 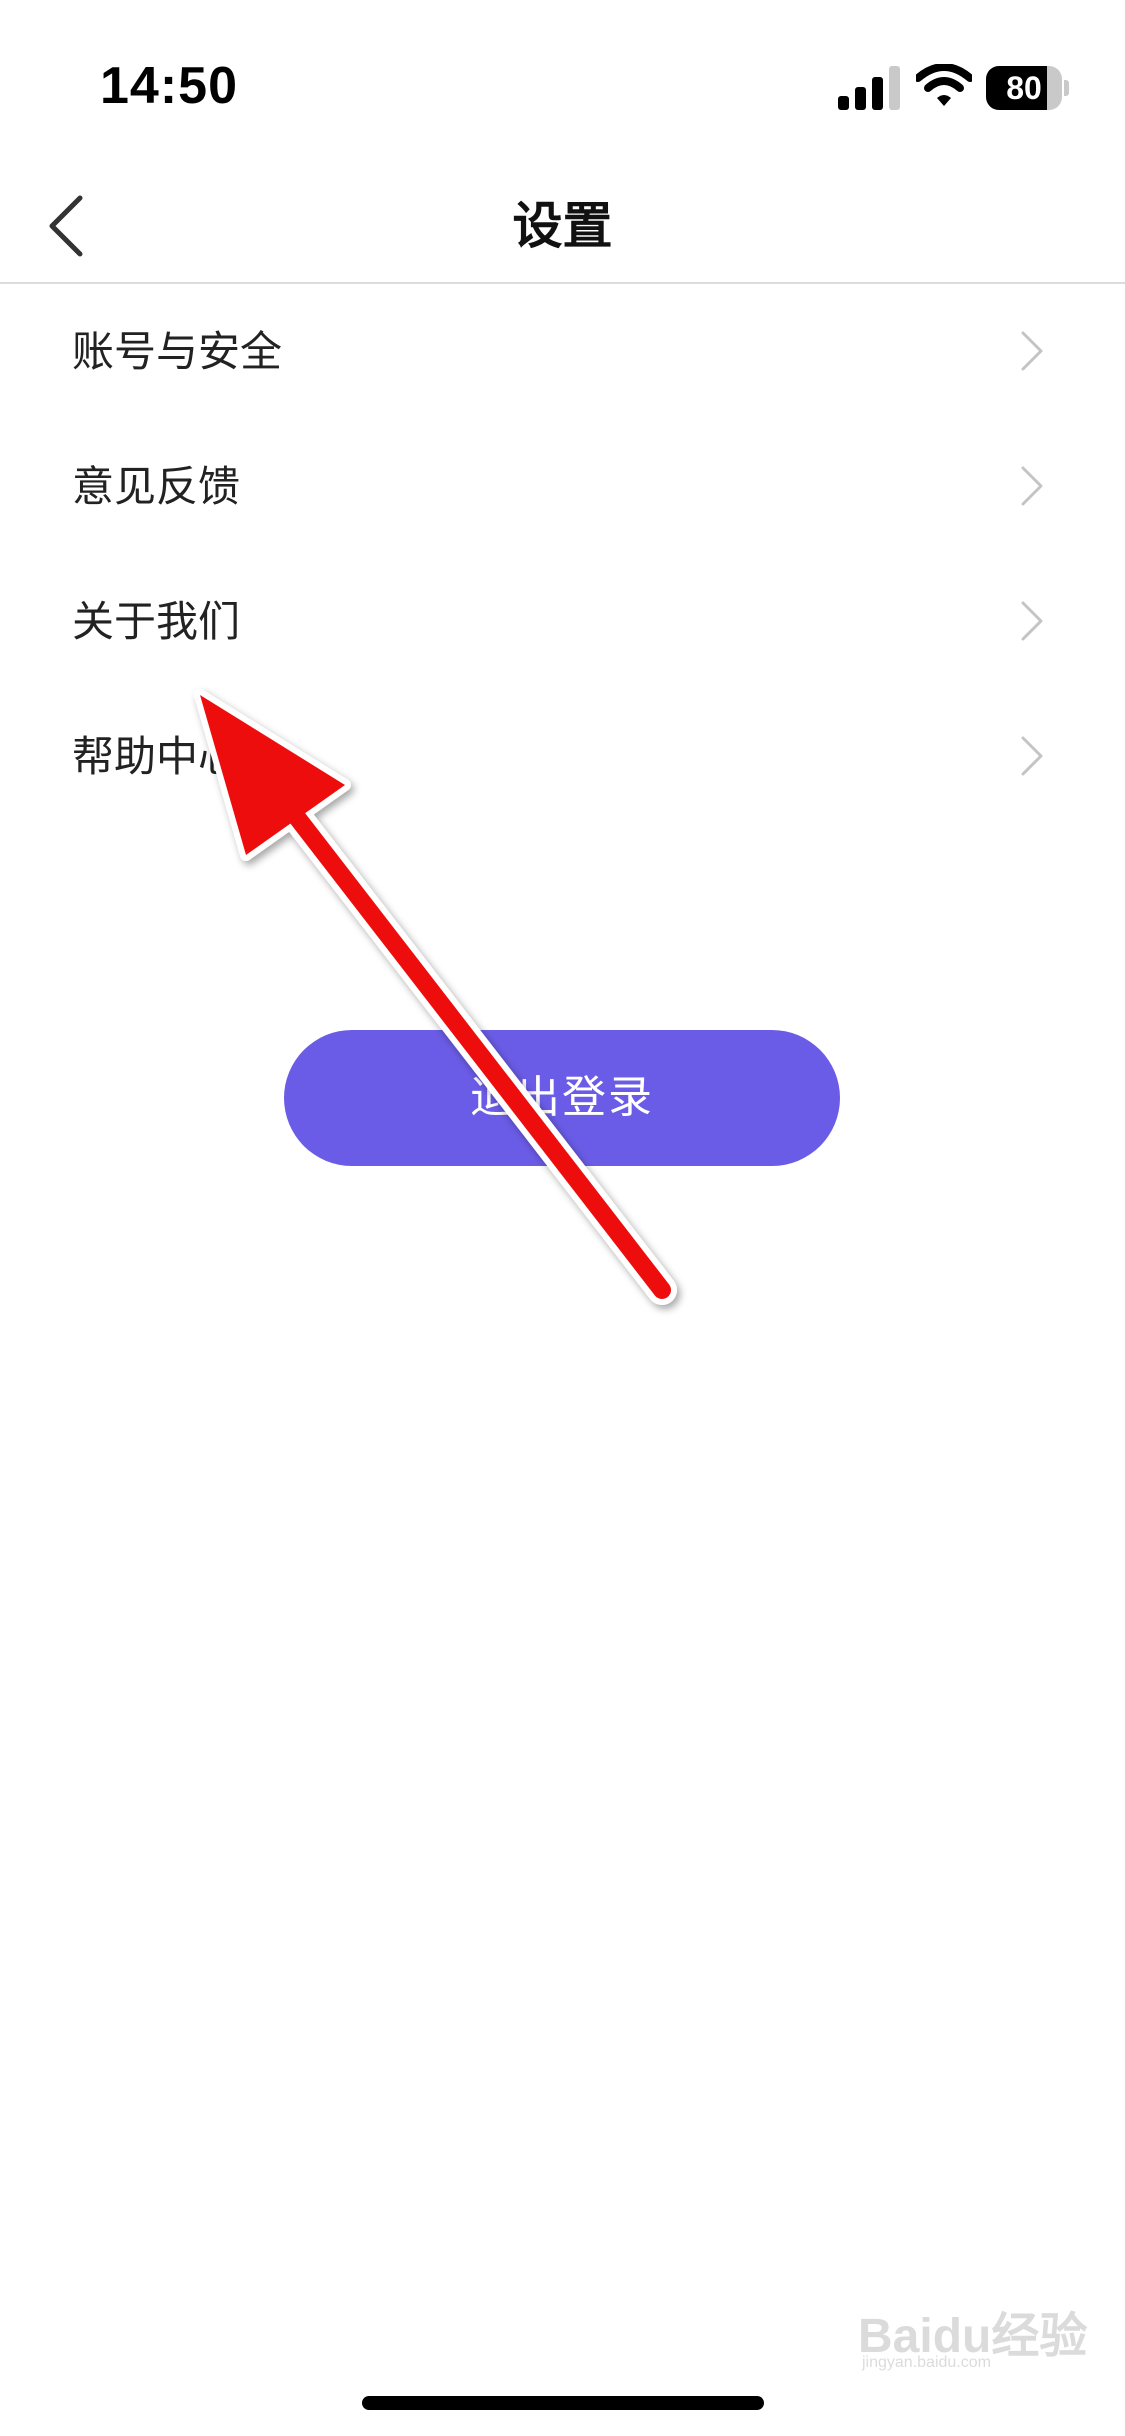 What do you see at coordinates (562, 1098) in the screenshot?
I see `logout-button: 退出登录` at bounding box center [562, 1098].